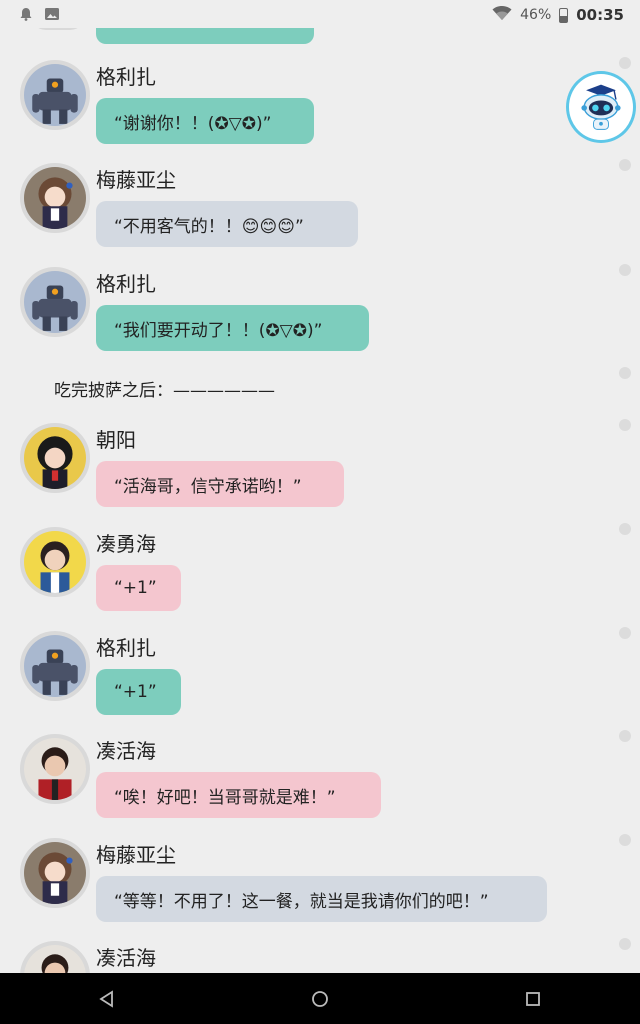 The height and width of the screenshot is (1024, 640). What do you see at coordinates (601, 107) in the screenshot?
I see `robot-assistant-icon` at bounding box center [601, 107].